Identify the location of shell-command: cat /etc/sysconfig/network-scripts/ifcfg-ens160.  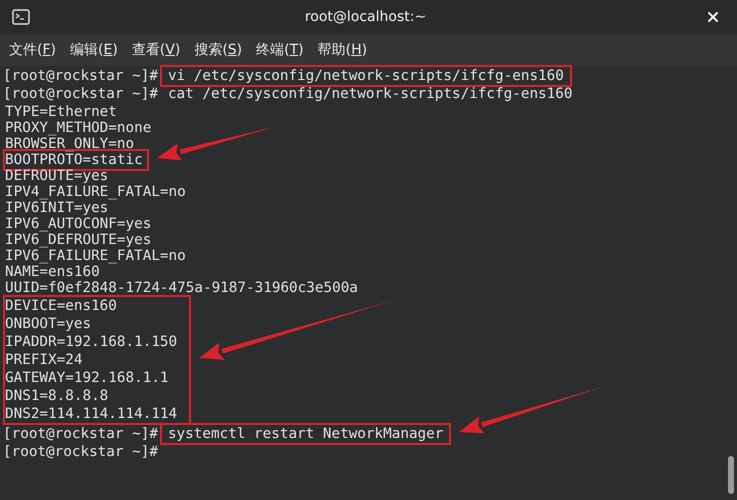
(370, 94).